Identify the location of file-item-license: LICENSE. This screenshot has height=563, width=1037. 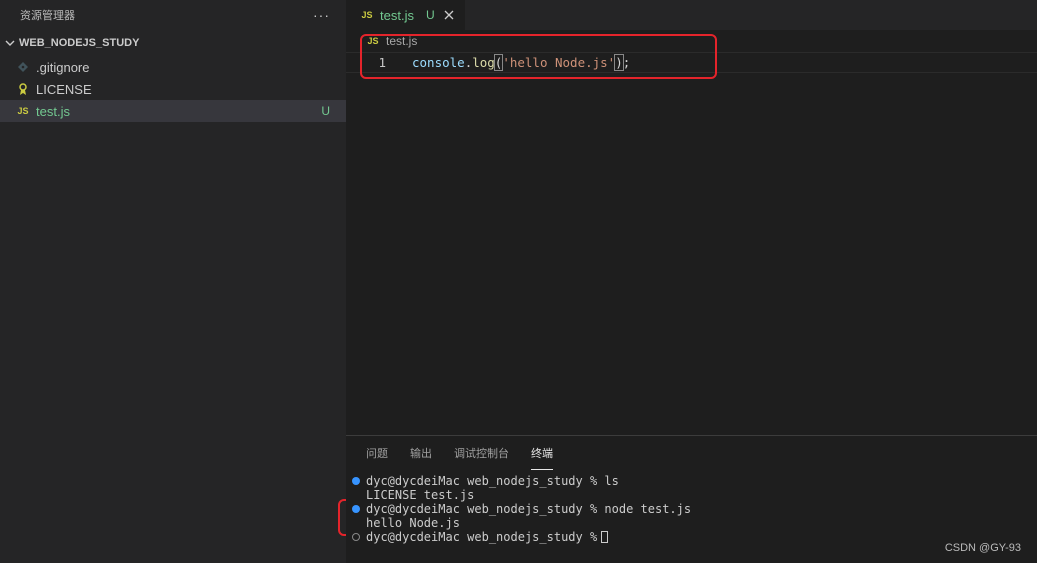
(173, 89).